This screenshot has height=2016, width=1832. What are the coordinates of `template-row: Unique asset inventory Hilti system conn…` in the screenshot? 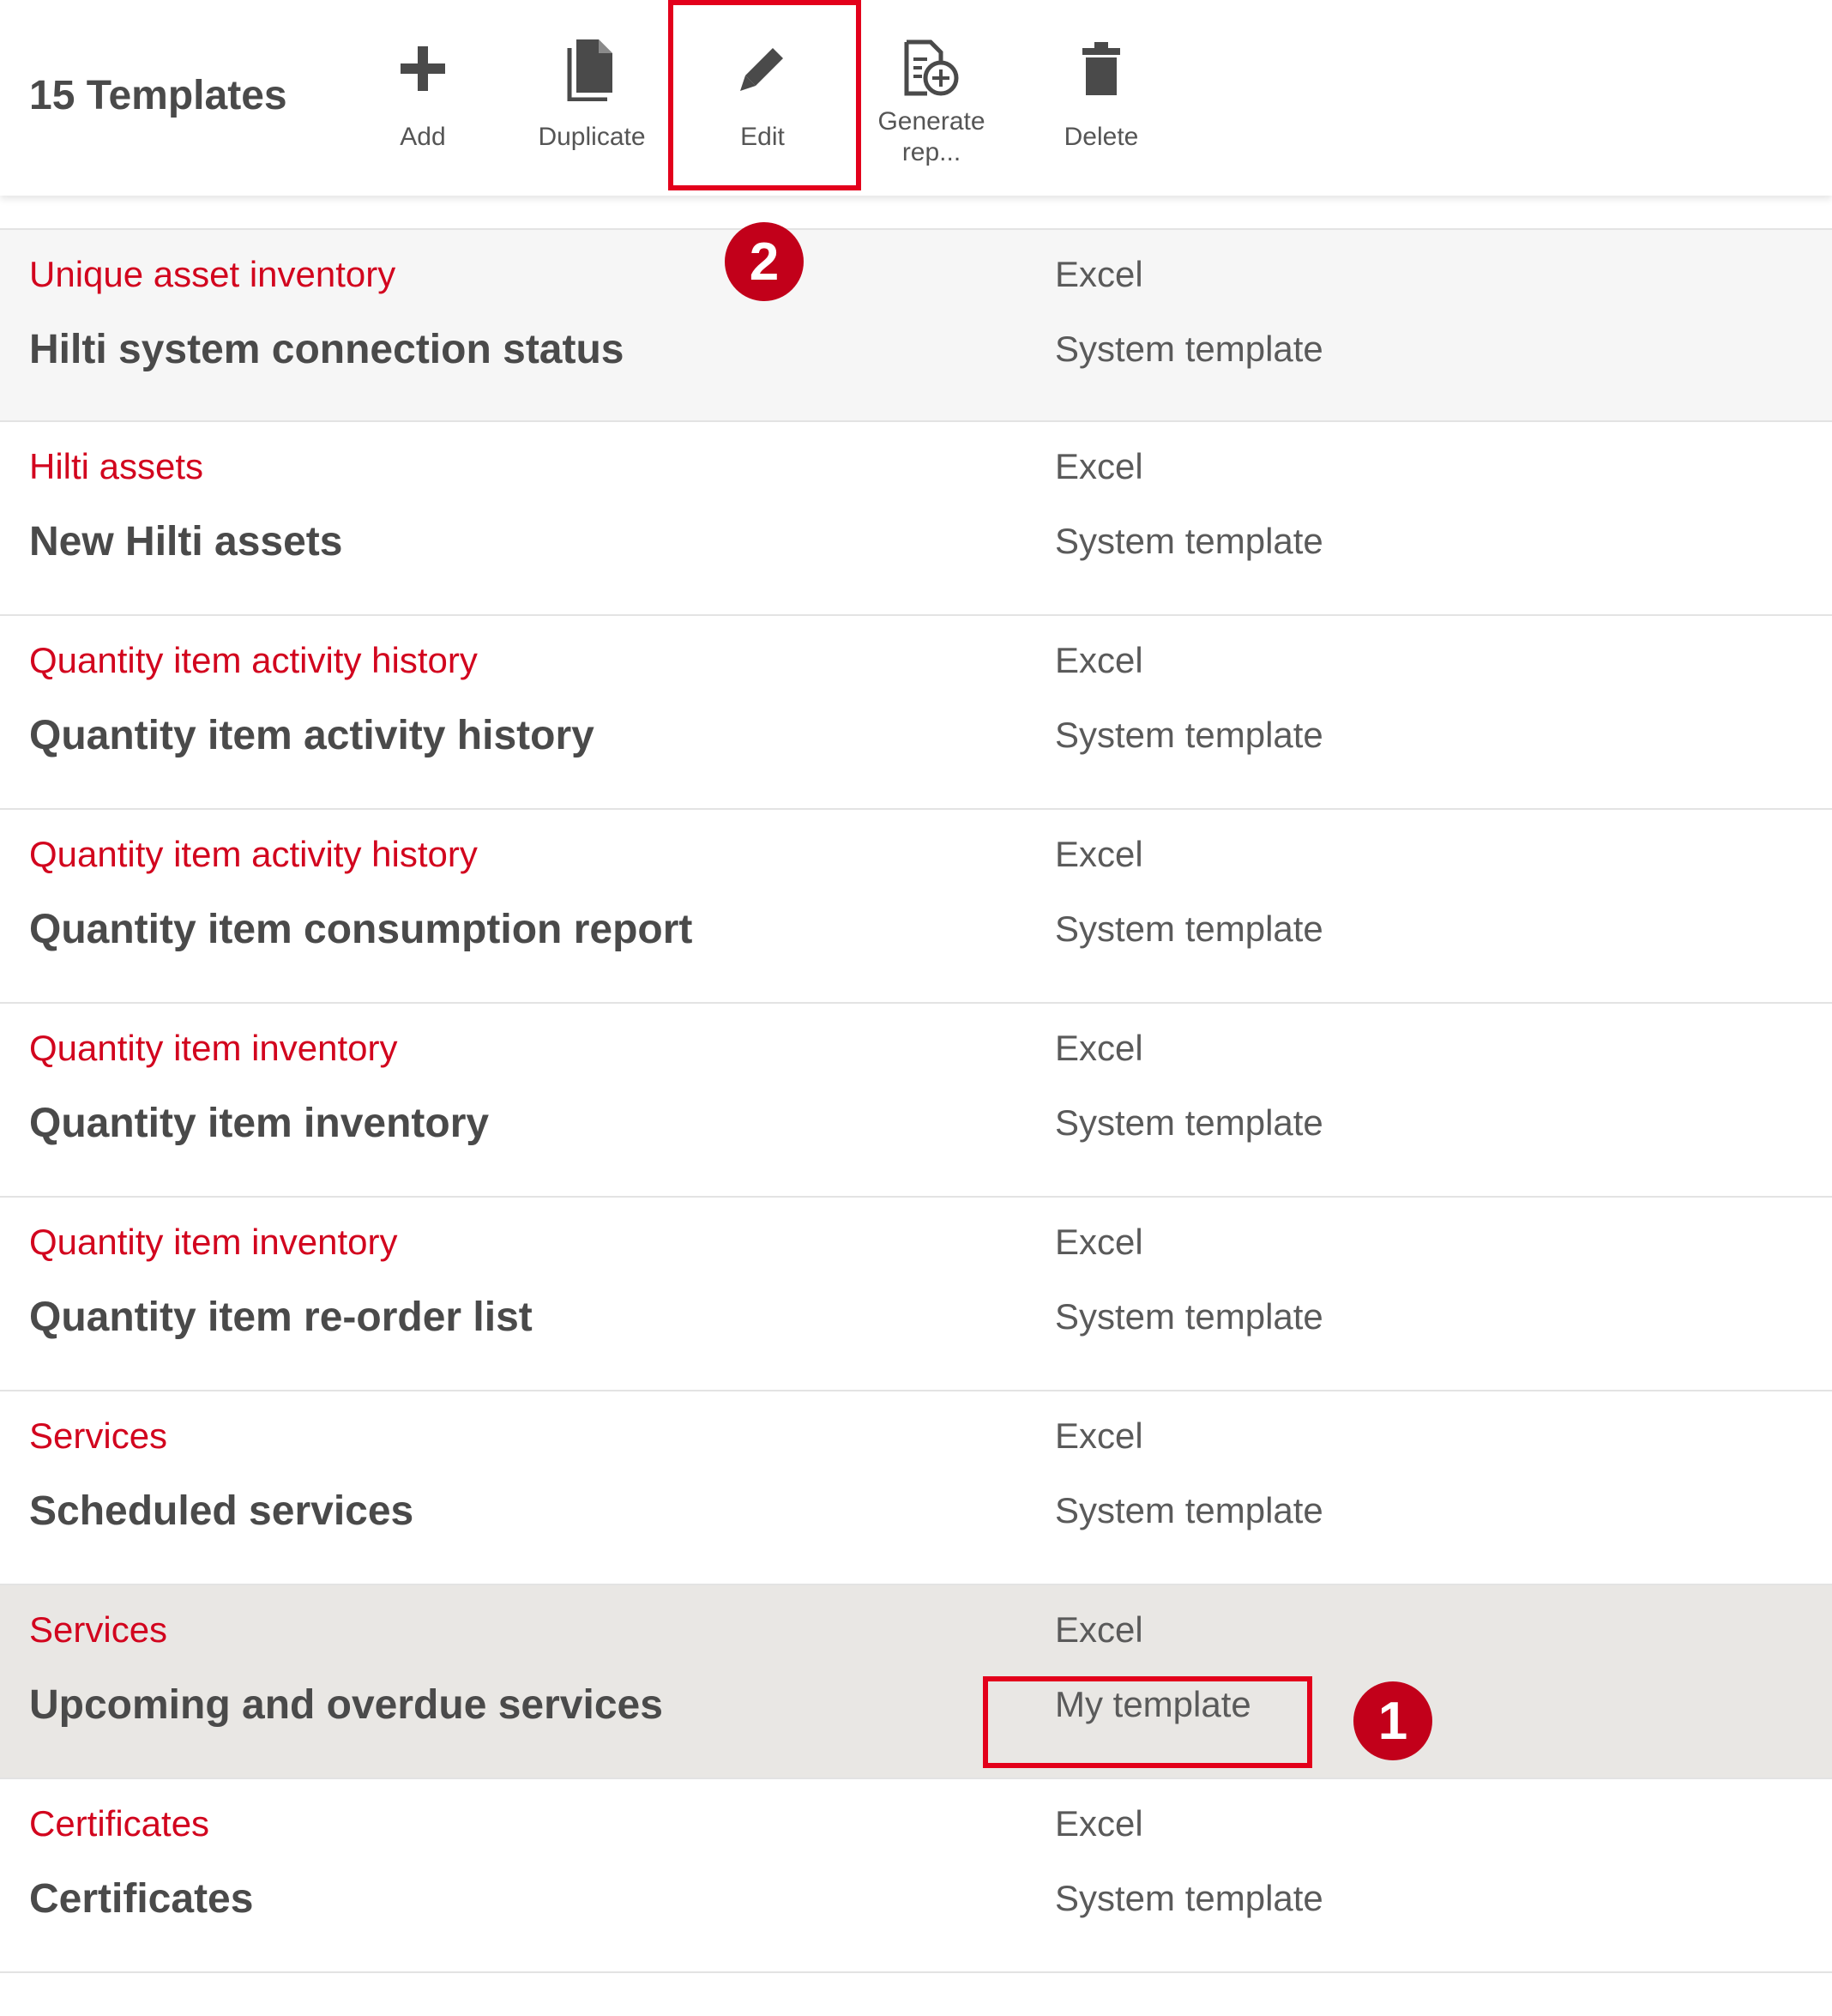 It's located at (916, 325).